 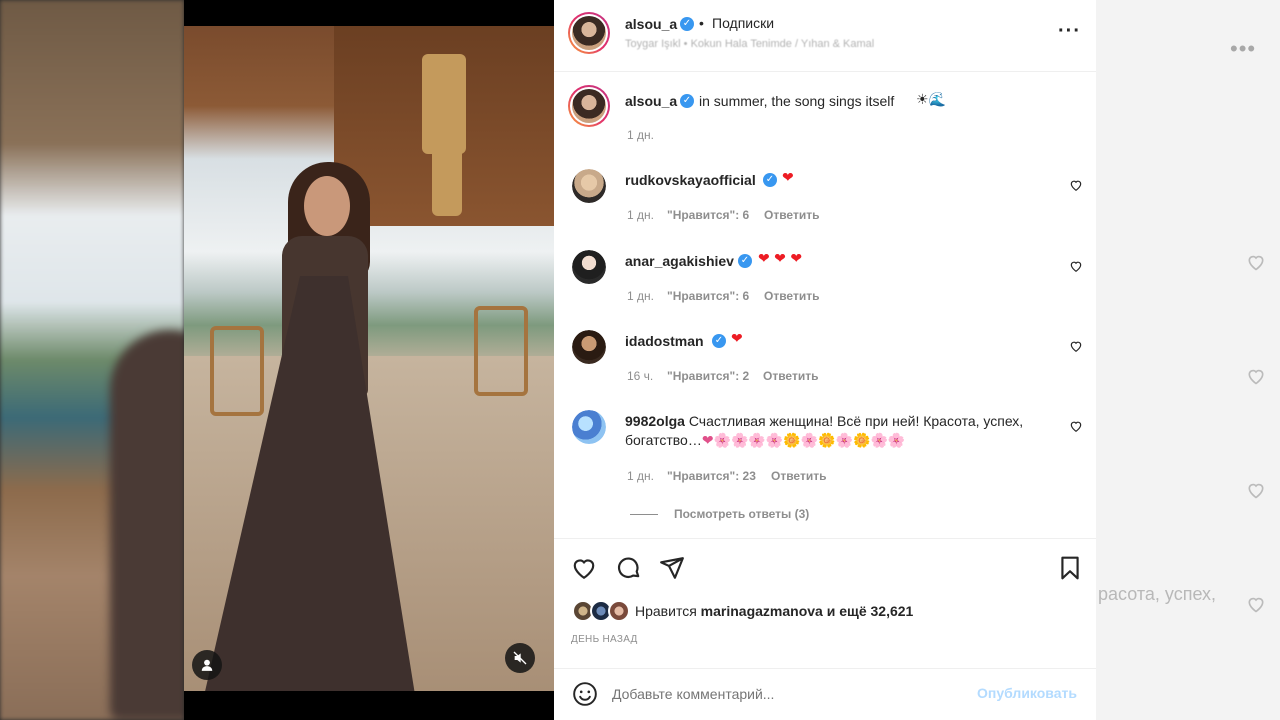 I want to click on caption-time: 1 дн., so click(x=640, y=135).